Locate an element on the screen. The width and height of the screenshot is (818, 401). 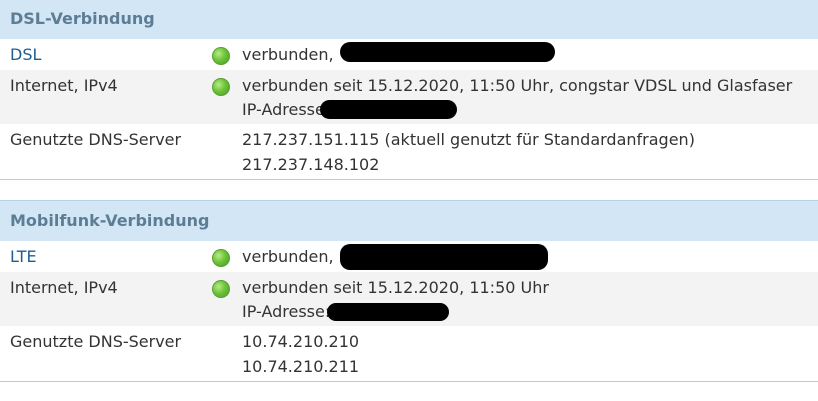
dsl-dns-secondary: 217.237.148.102 is located at coordinates (311, 164).